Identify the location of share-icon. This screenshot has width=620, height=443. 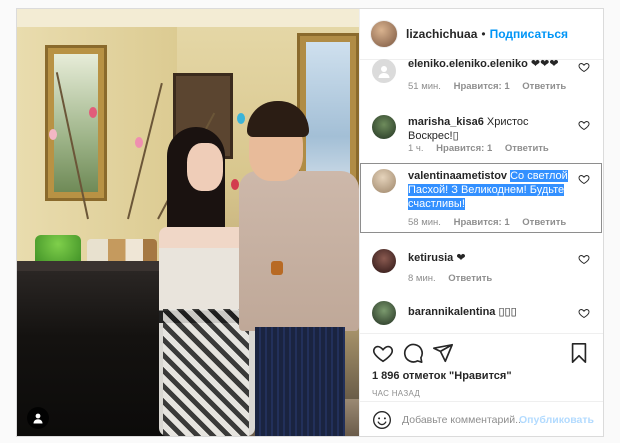
(443, 353).